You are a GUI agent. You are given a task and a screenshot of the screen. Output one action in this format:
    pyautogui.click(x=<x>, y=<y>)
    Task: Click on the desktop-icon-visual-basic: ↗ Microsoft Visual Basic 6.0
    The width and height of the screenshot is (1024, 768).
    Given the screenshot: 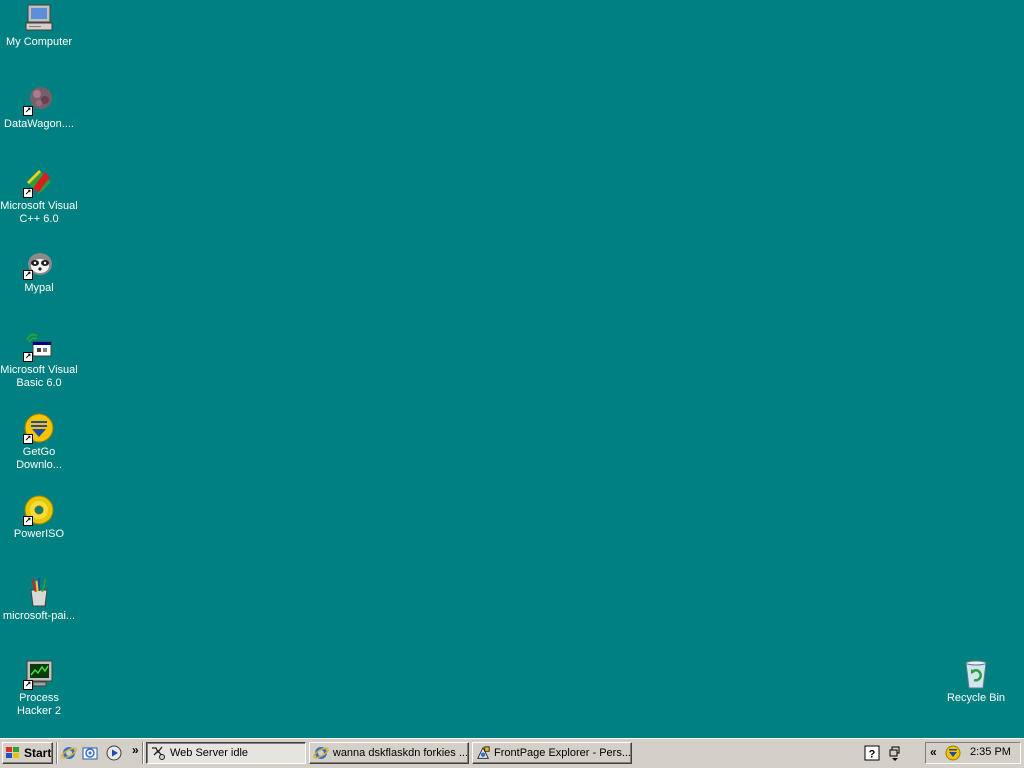 What is the action you would take?
    pyautogui.click(x=39, y=360)
    